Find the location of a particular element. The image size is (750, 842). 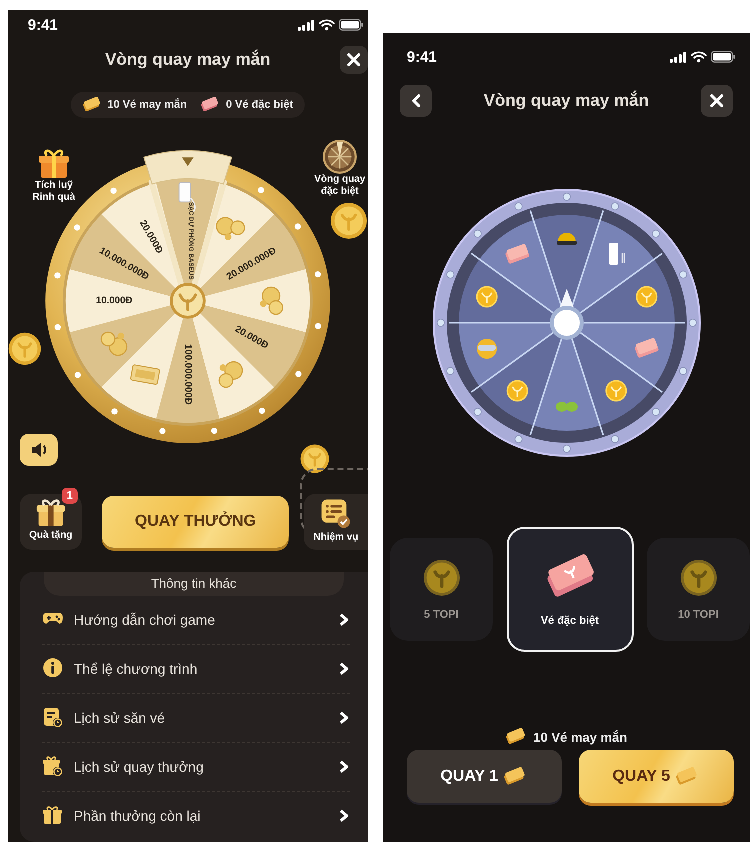

back-button is located at coordinates (416, 101).